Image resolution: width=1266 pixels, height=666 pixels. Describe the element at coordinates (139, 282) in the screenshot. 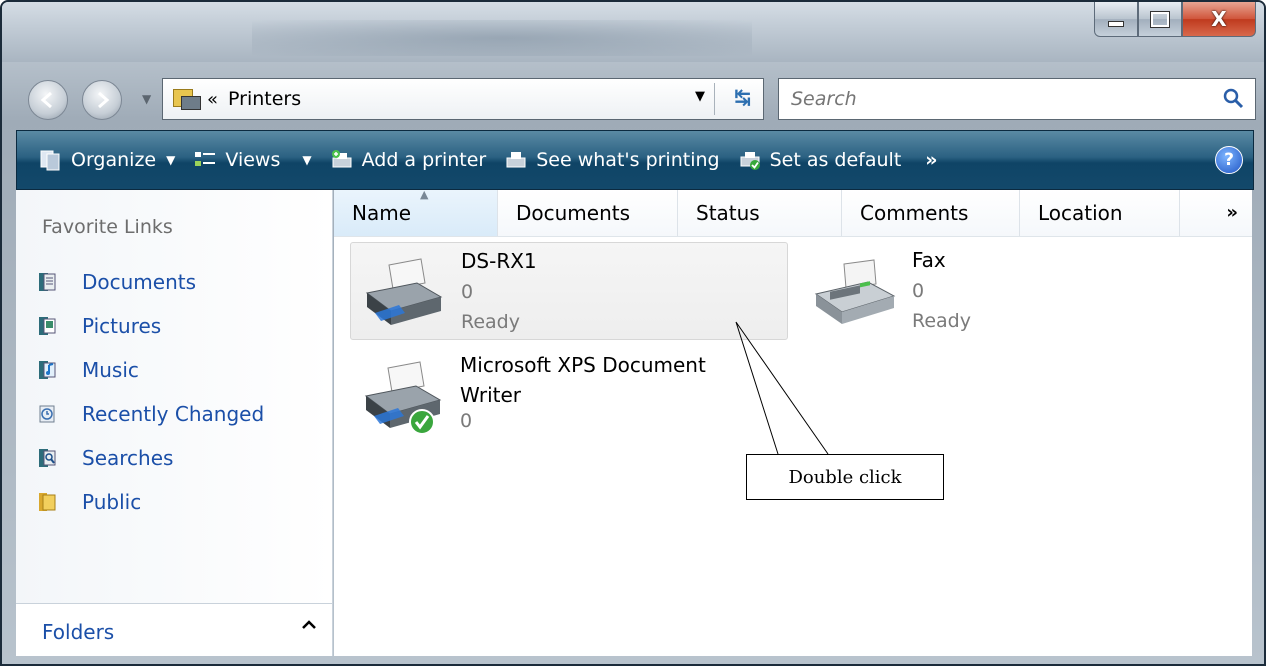

I see `favorite-link-label: Documents` at that location.